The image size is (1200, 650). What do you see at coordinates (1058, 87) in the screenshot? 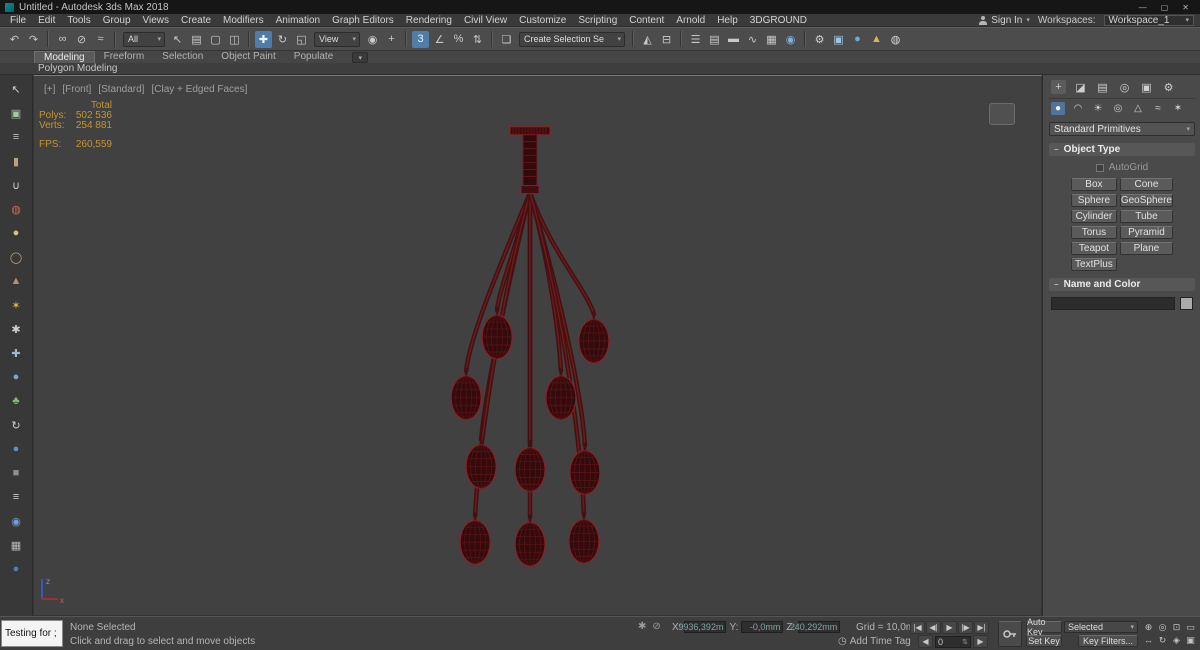
I see `create-tab-icon: +` at bounding box center [1058, 87].